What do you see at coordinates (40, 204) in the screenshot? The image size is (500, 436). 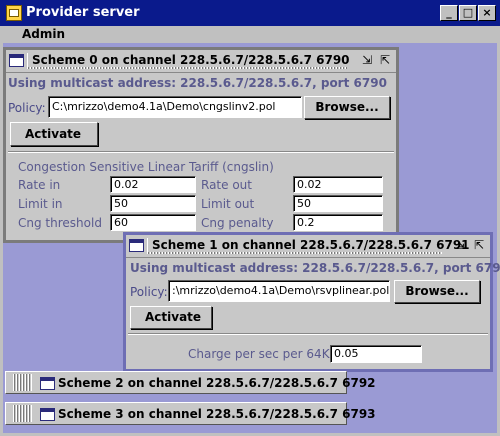 I see `limit-in-label: Limit in` at bounding box center [40, 204].